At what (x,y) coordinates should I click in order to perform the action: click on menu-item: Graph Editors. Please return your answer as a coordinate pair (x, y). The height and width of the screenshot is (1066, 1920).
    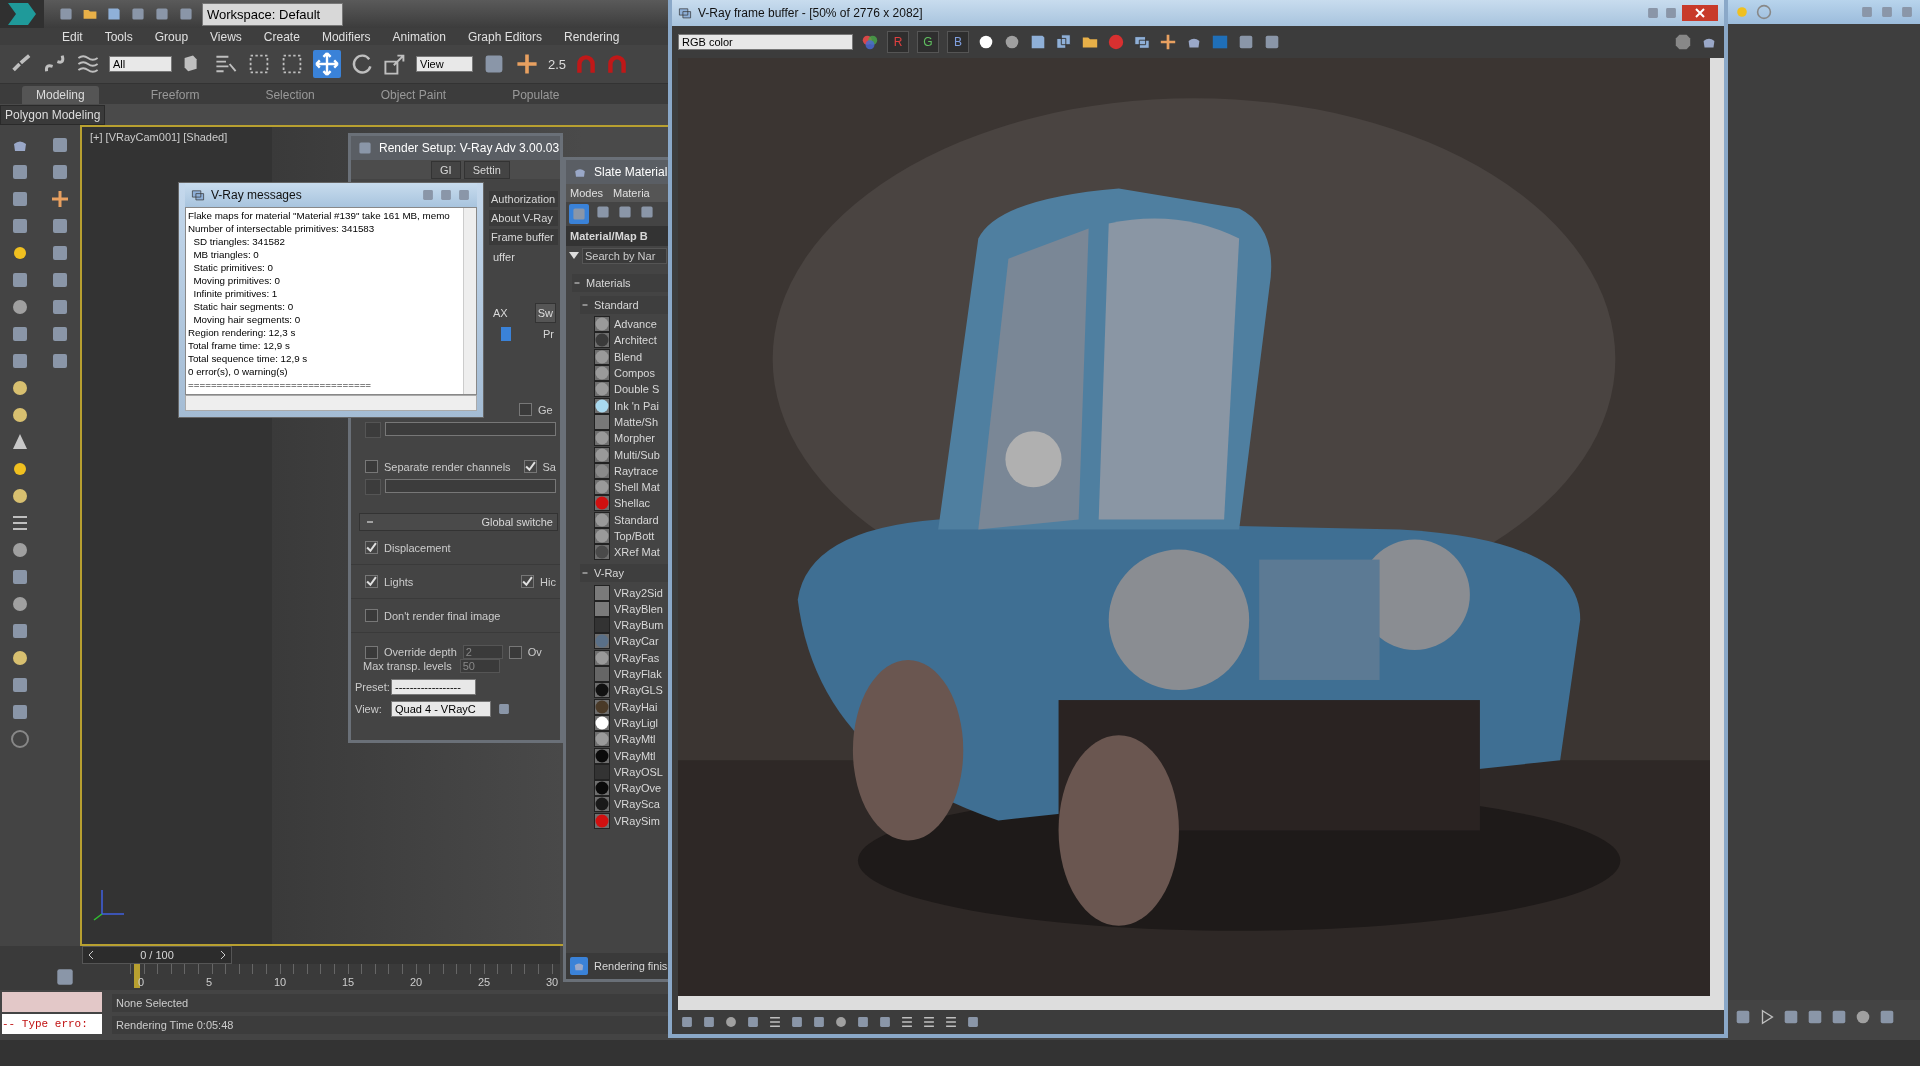
    Looking at the image, I should click on (504, 36).